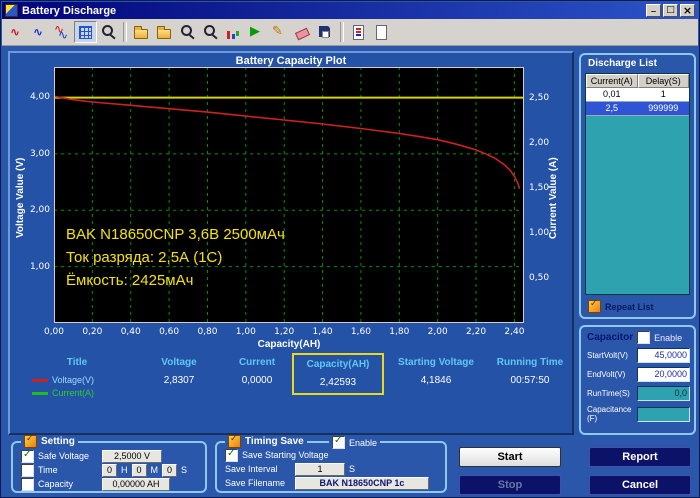 This screenshot has height=498, width=700. Describe the element at coordinates (670, 10) in the screenshot. I see `maximize-button` at that location.